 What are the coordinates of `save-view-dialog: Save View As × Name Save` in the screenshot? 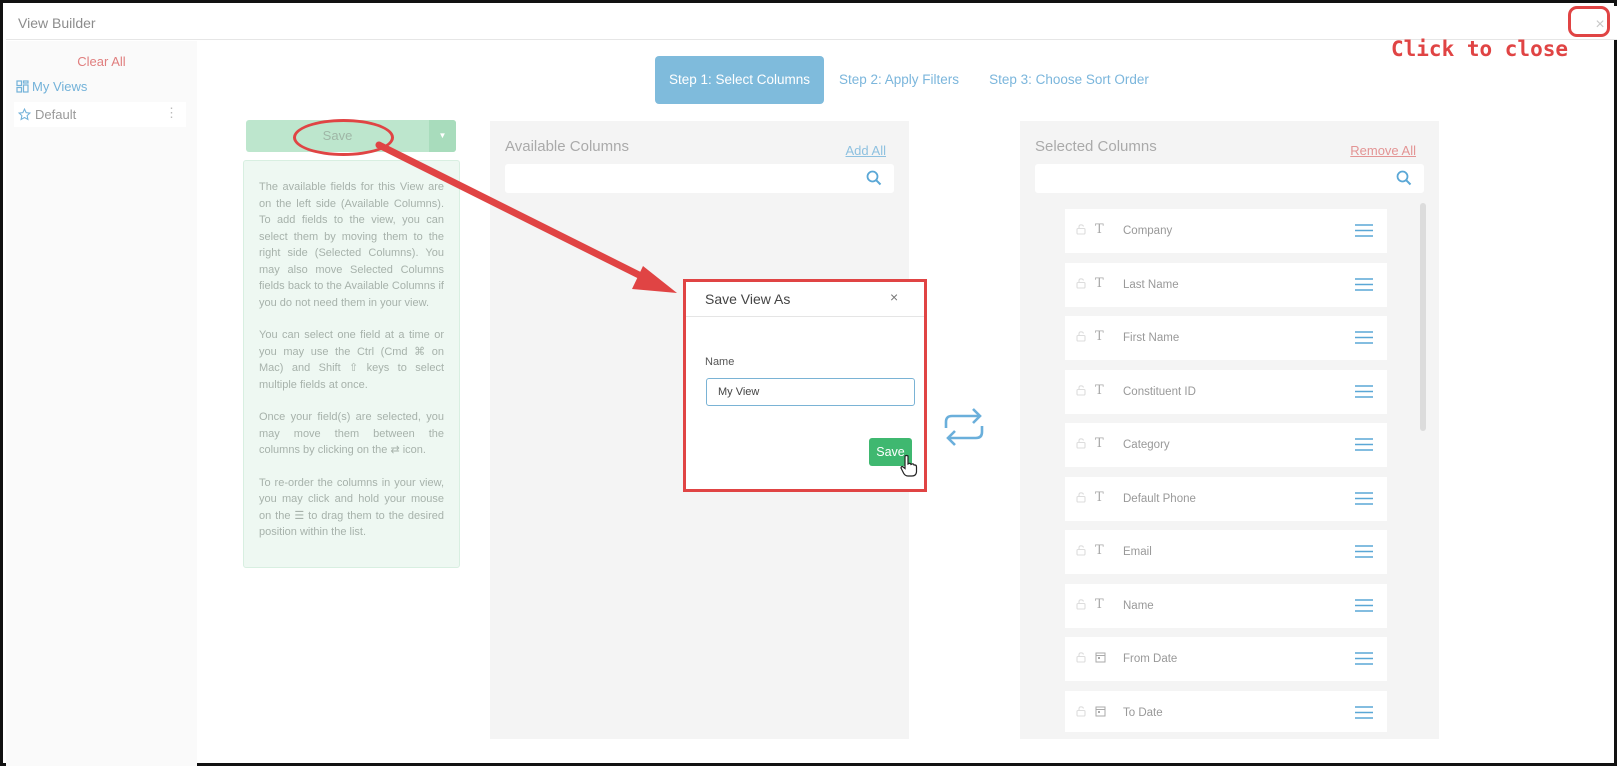 It's located at (805, 385).